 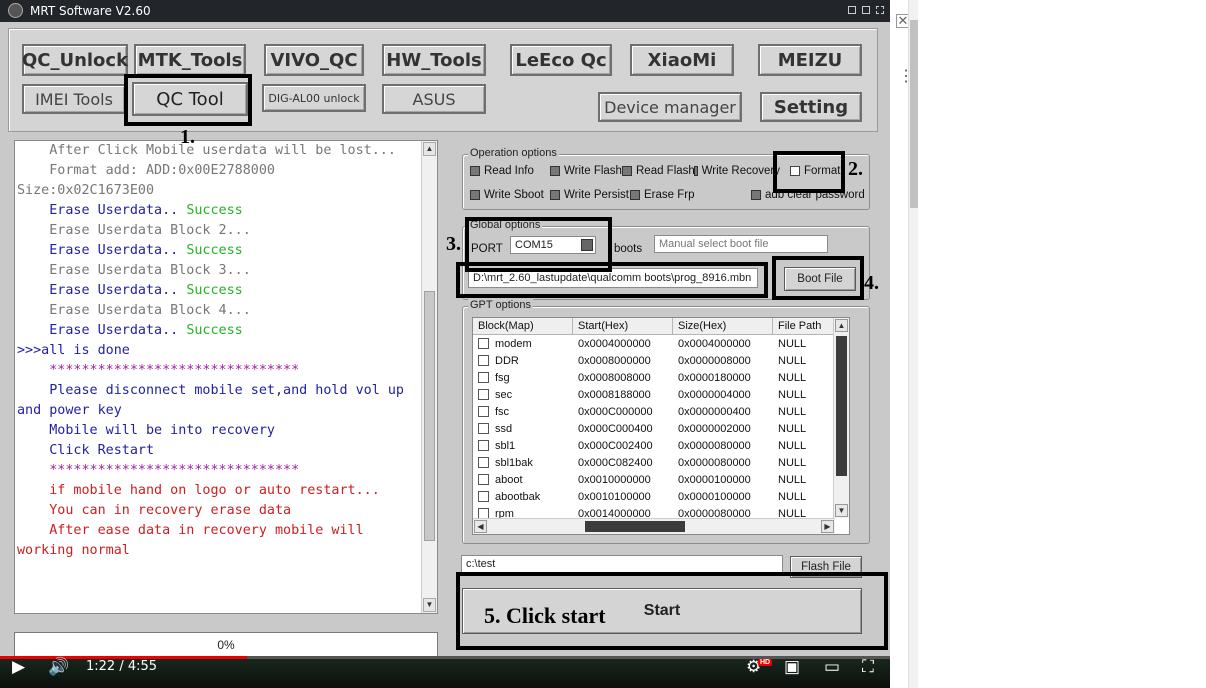 I want to click on gpt-hscroll-thumb, so click(x=635, y=526).